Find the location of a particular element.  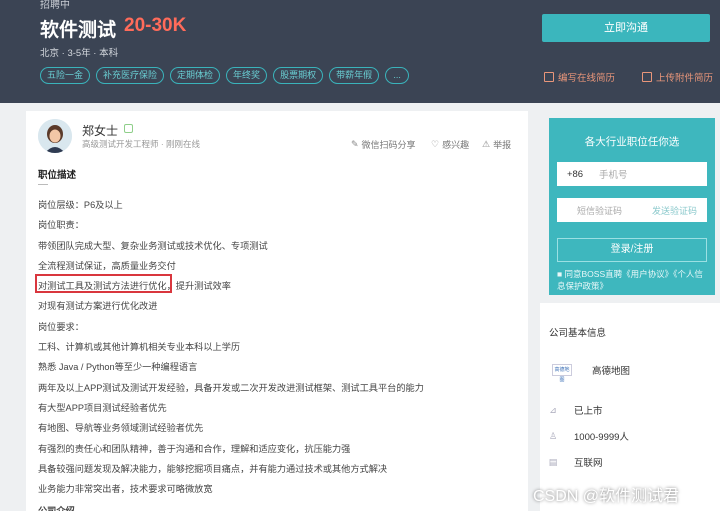

description-line: 岗位层级：P6及以上 is located at coordinates (80, 205).